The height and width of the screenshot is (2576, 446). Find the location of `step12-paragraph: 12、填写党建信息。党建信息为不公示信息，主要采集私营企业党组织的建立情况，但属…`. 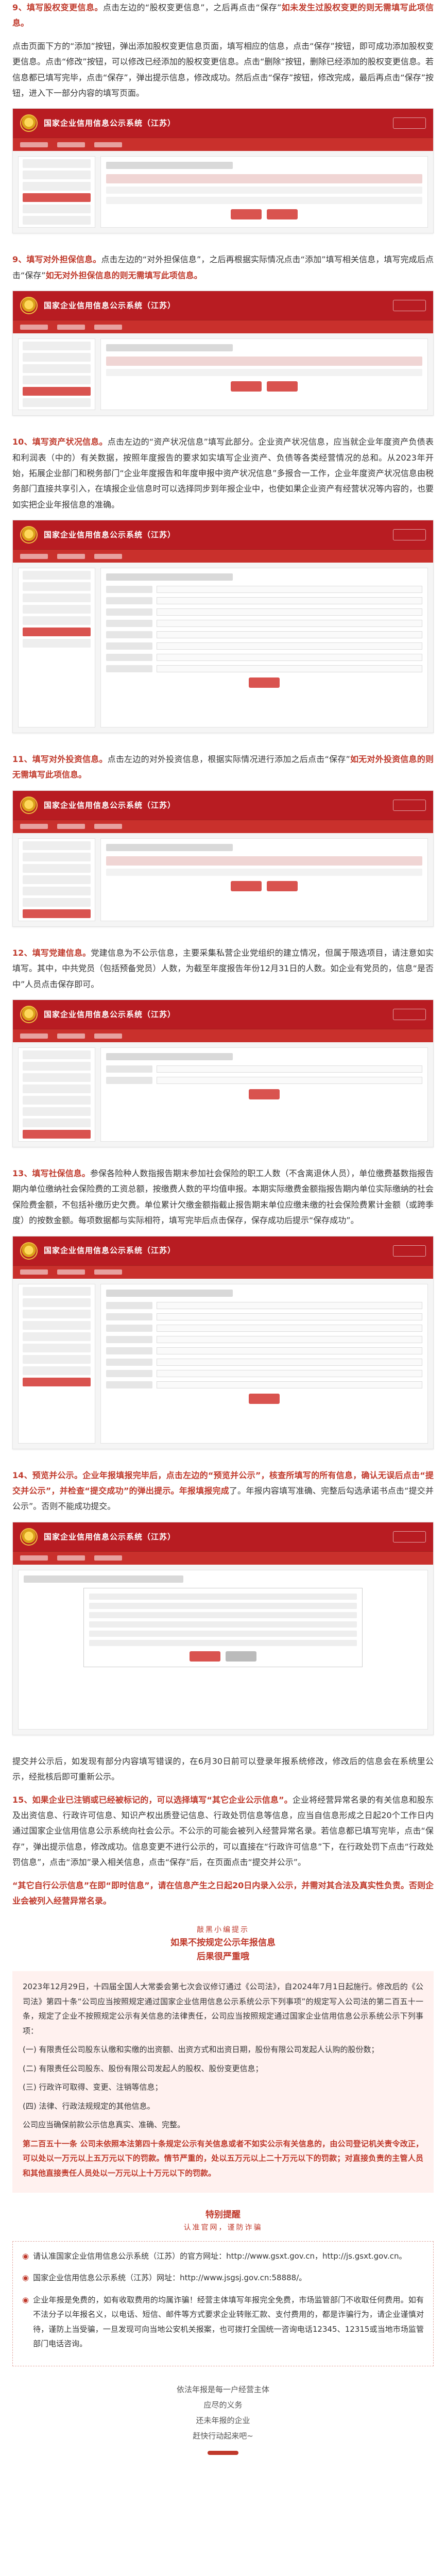

step12-paragraph: 12、填写党建信息。党建信息为不公示信息，主要采集私营企业党组织的建立情况，但属… is located at coordinates (223, 968).